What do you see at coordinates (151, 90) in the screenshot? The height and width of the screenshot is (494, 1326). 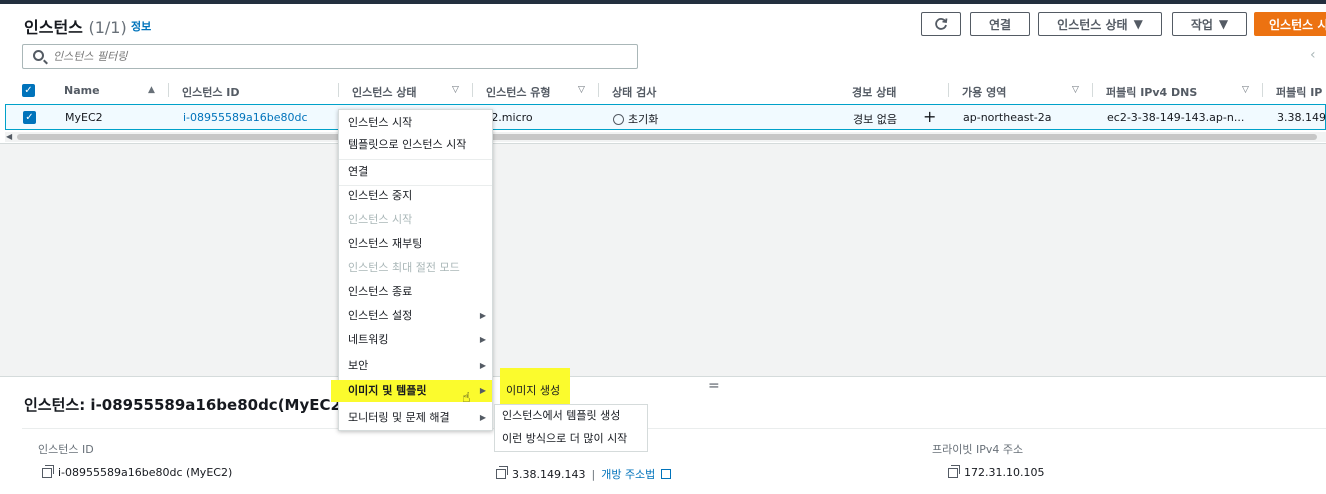 I see `sort-asc-icon: ▲` at bounding box center [151, 90].